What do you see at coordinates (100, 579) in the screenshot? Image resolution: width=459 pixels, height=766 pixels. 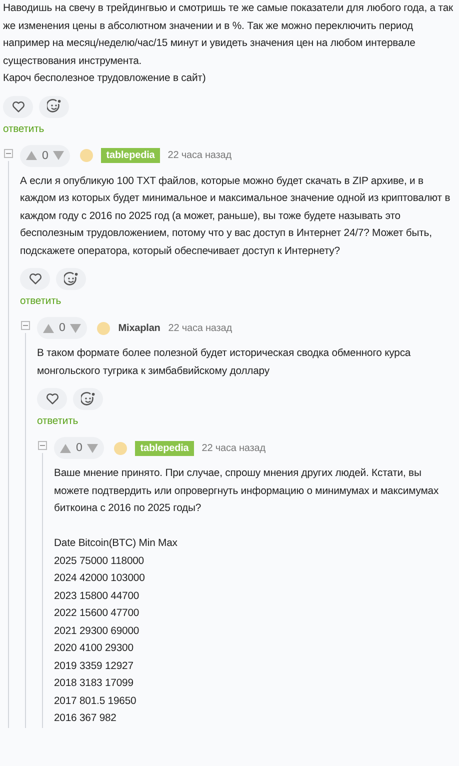 I see `data-line: 2024 42000 103000` at bounding box center [100, 579].